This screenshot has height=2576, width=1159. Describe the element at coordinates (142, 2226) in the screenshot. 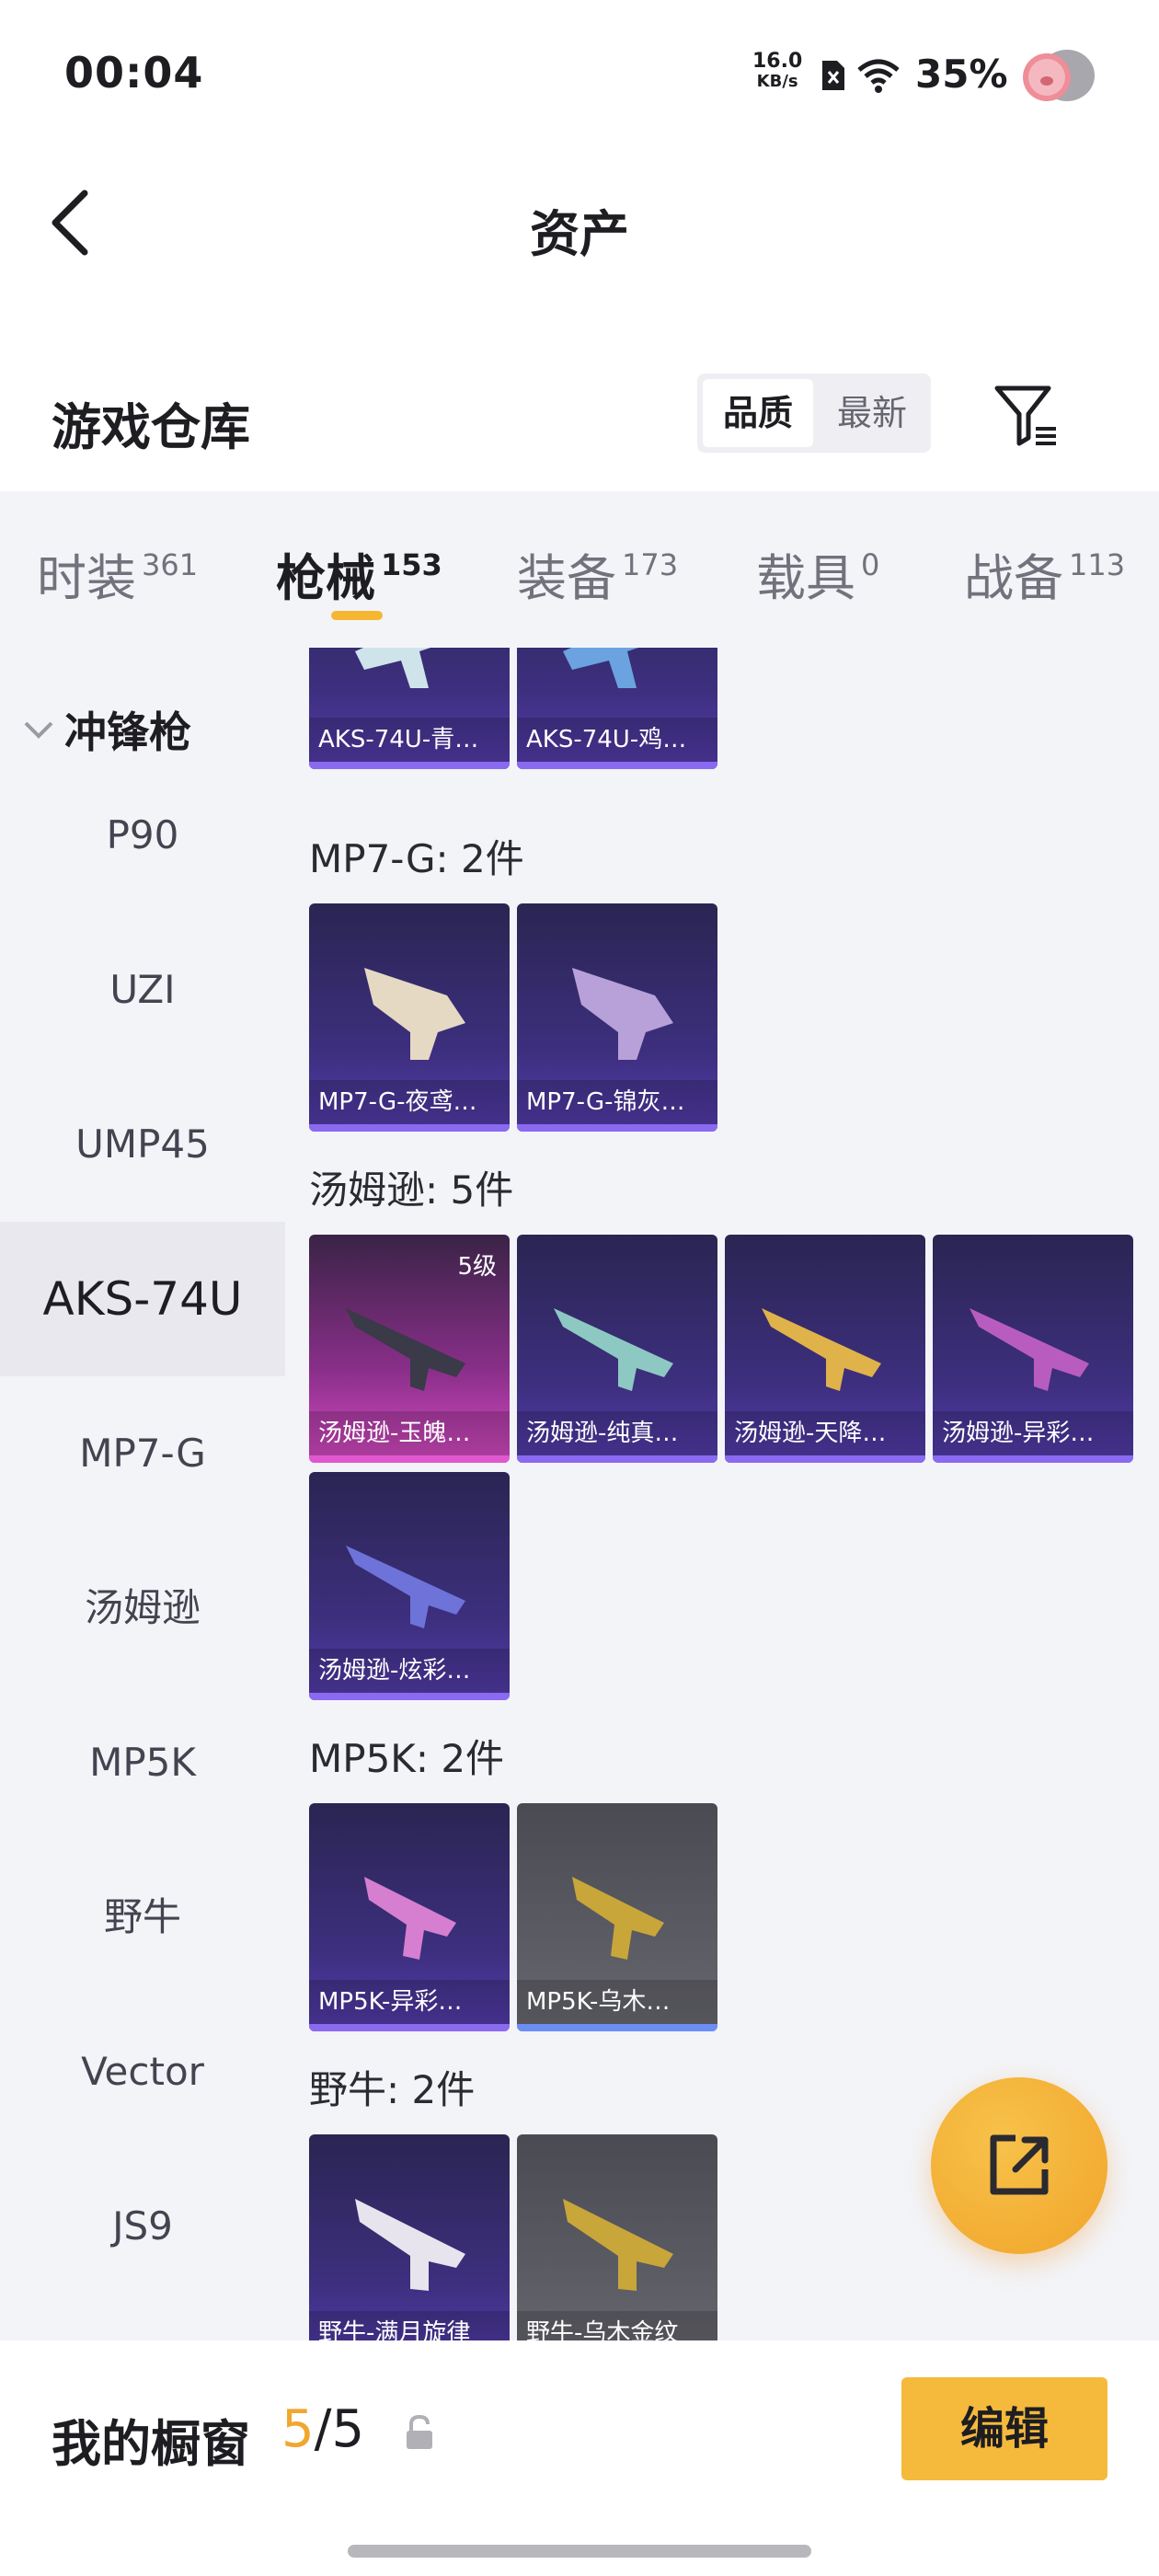

I see `sidebar-item-js9: JS9` at that location.